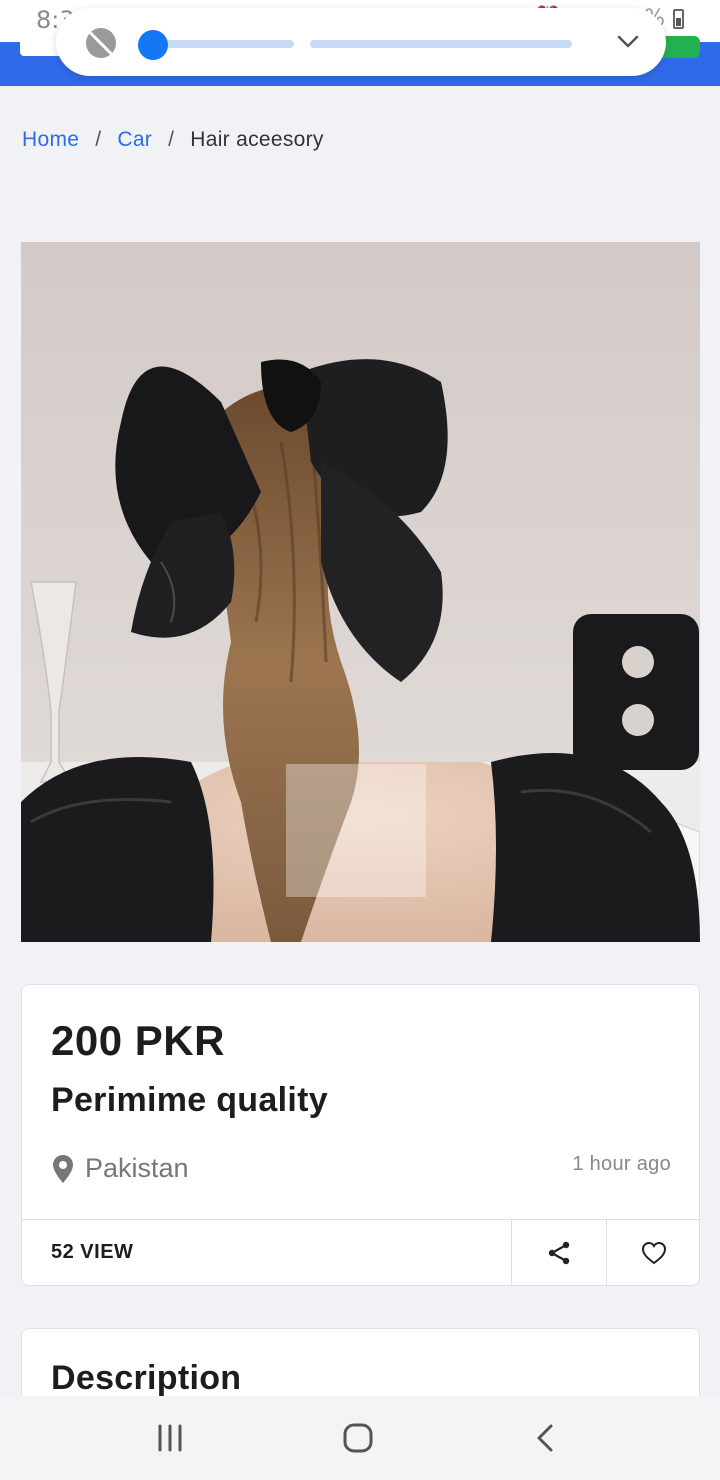 The image size is (720, 1480). I want to click on system-nav-bar, so click(360, 1438).